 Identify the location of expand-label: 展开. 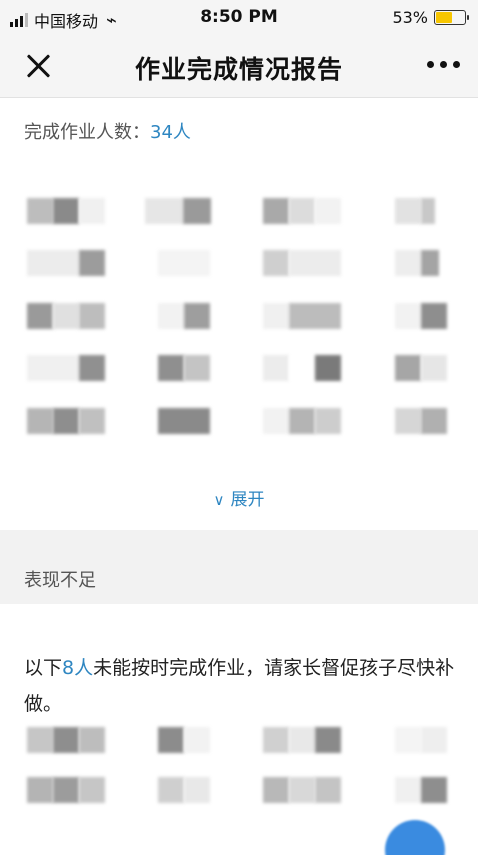
(247, 500).